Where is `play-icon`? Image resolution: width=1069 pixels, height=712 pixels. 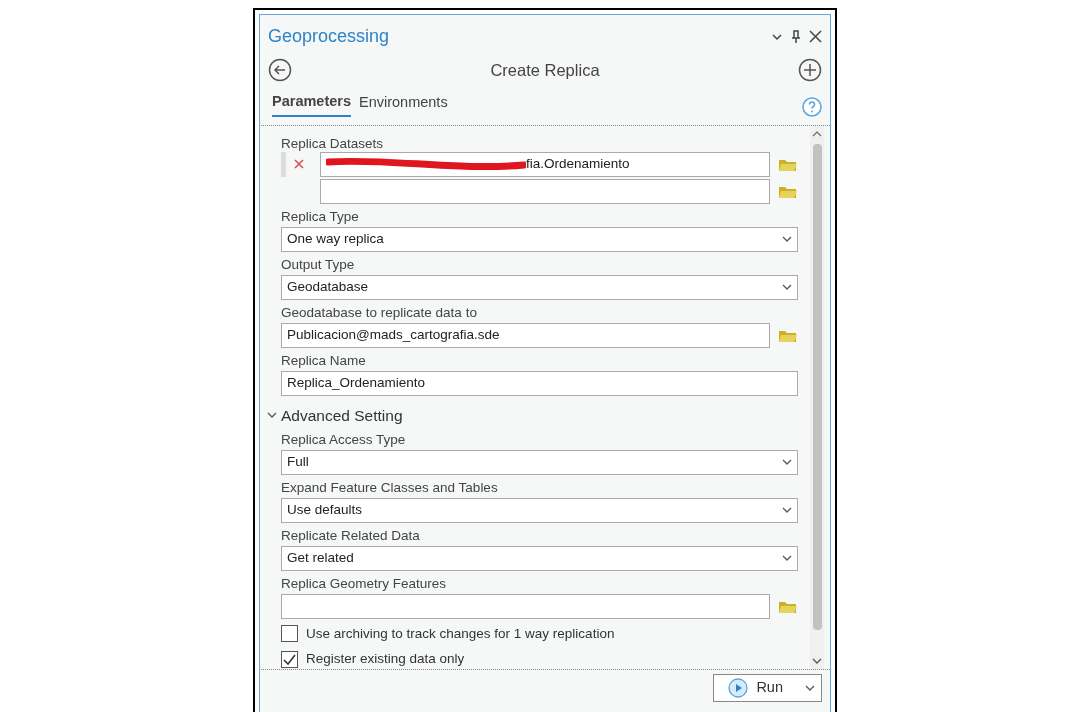
play-icon is located at coordinates (738, 687).